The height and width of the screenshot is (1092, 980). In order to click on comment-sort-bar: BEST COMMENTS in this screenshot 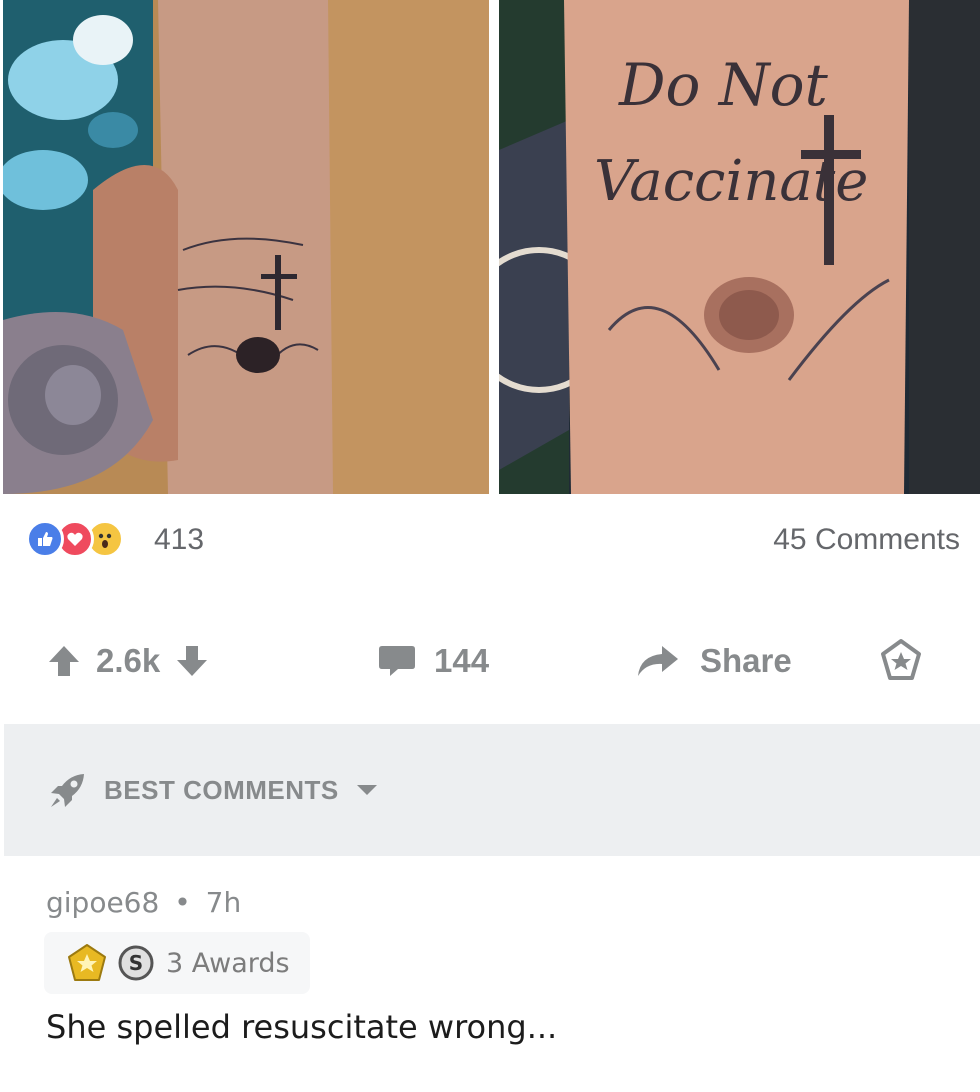, I will do `click(492, 790)`.